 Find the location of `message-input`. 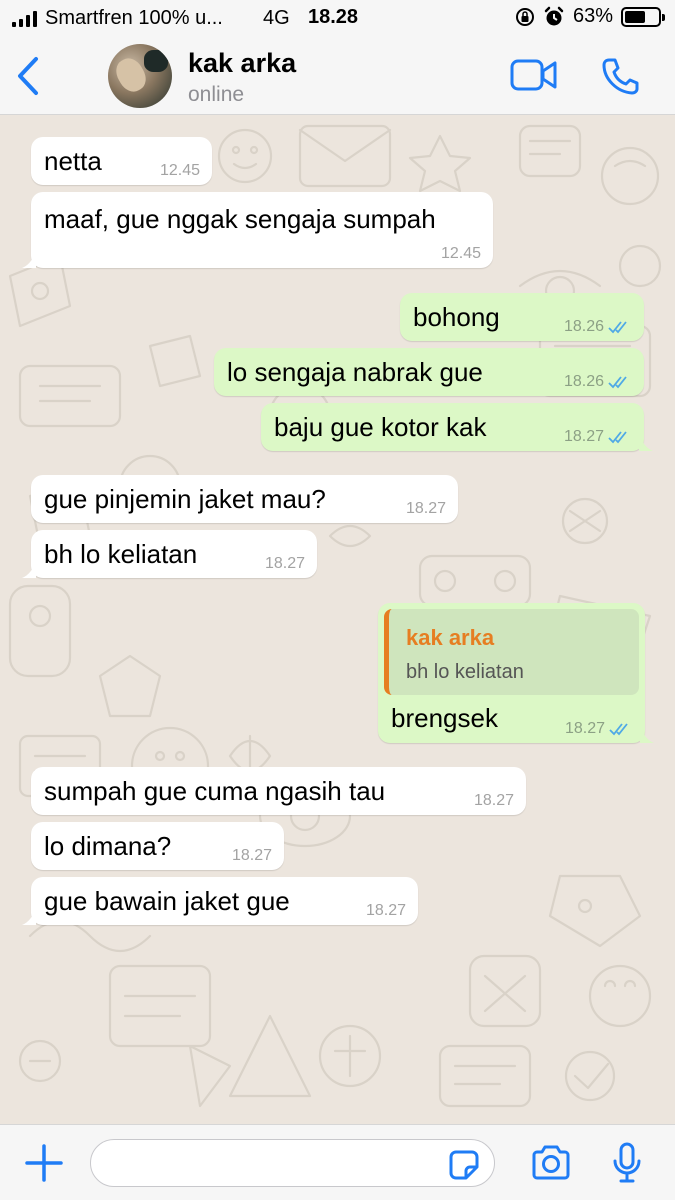

message-input is located at coordinates (292, 1163).